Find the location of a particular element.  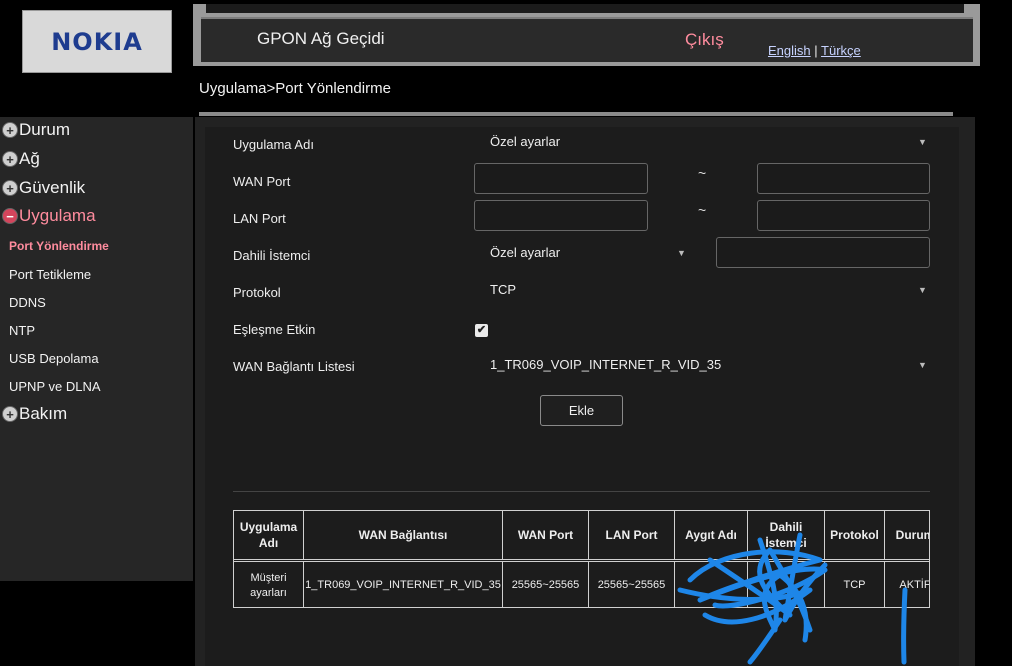

protocol-select-value: TCP is located at coordinates (503, 289).